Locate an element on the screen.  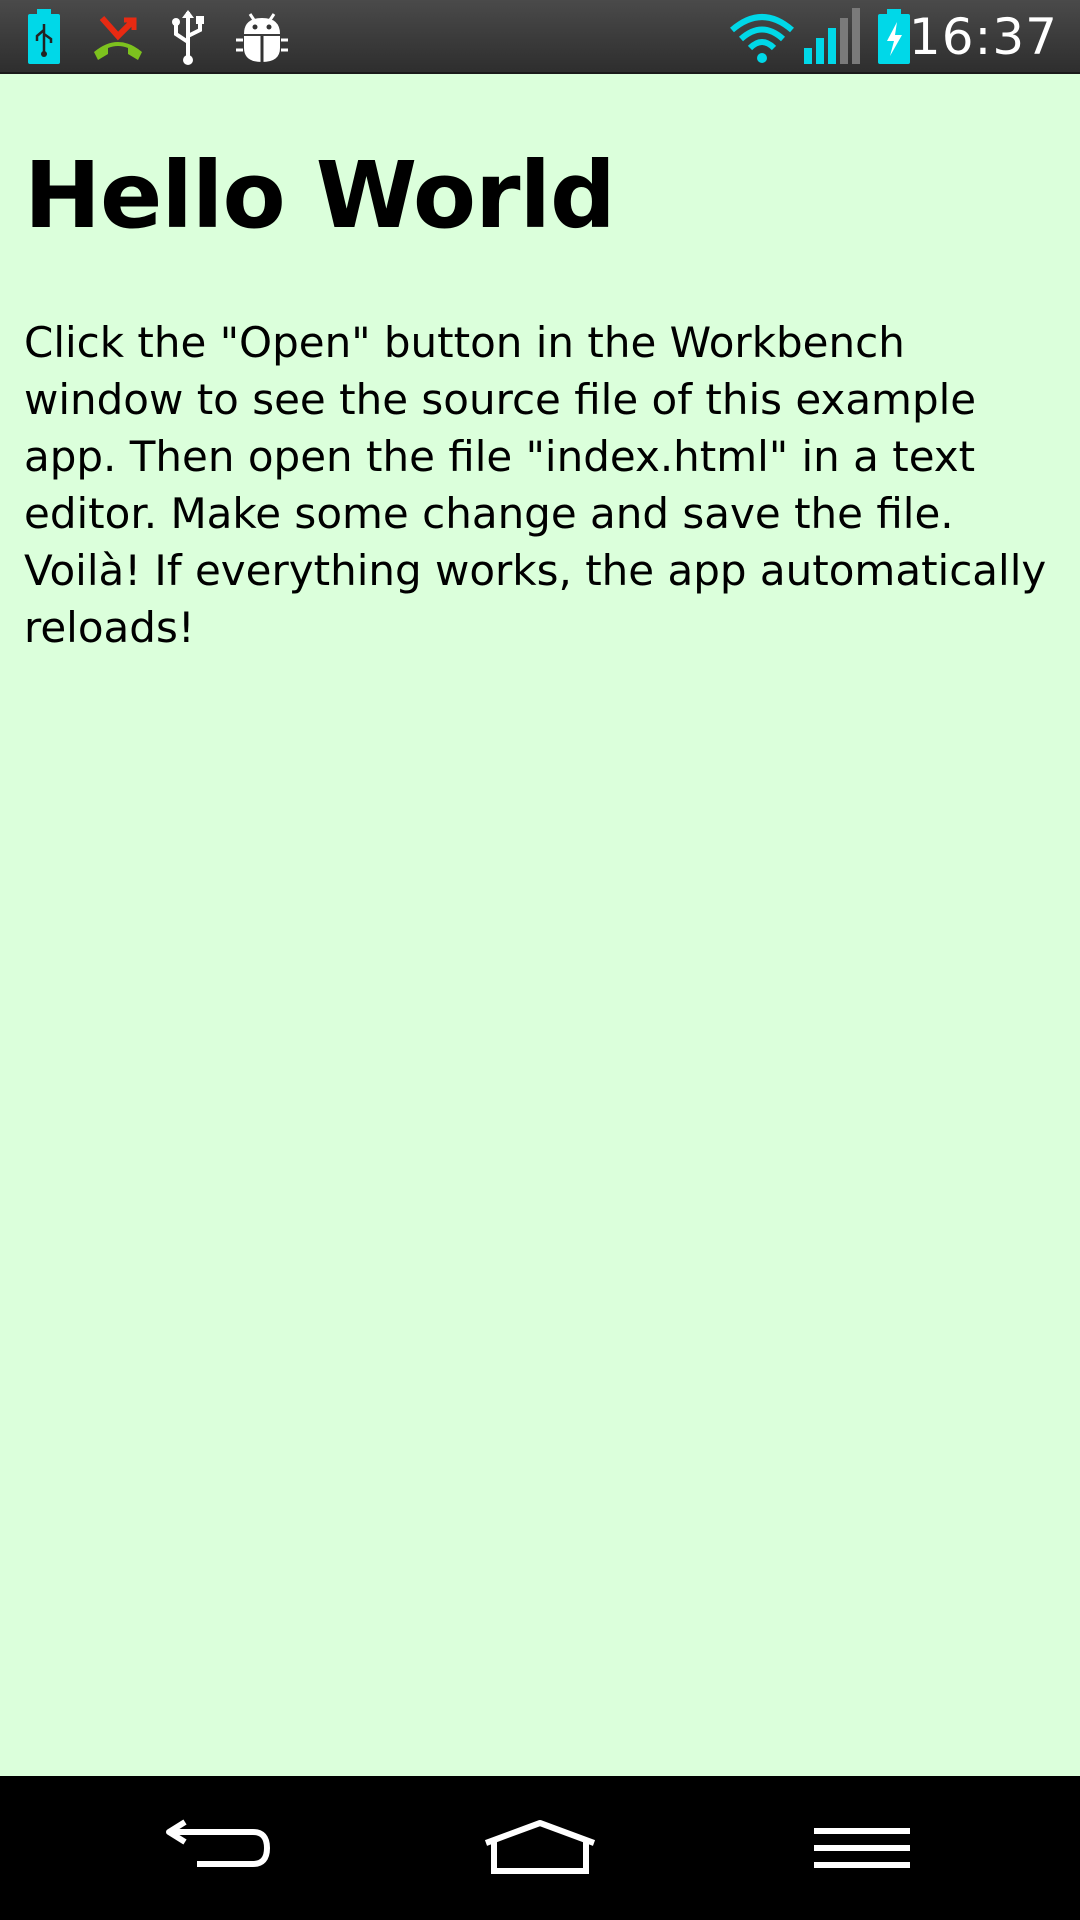
back-button is located at coordinates (218, 1848).